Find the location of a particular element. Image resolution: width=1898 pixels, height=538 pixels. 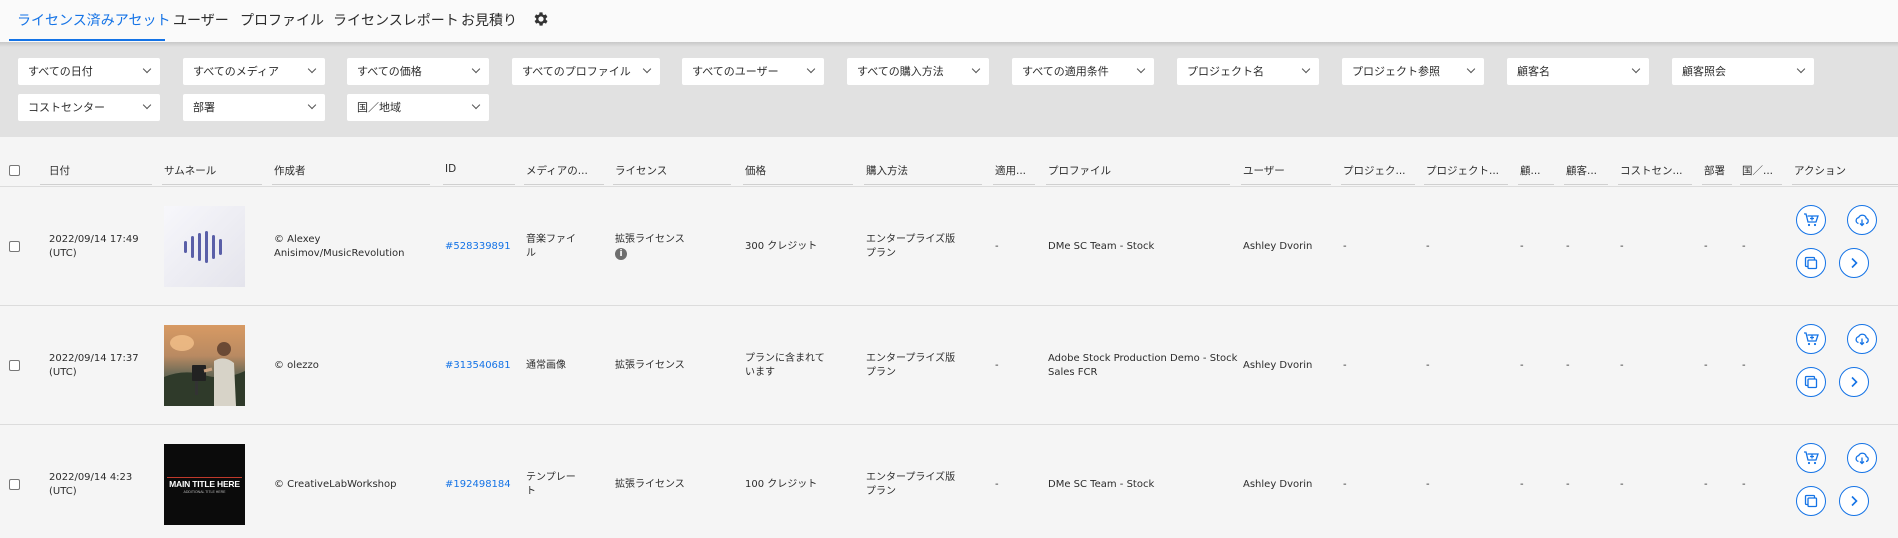

tab-profiles: プロファイル is located at coordinates (282, 20).